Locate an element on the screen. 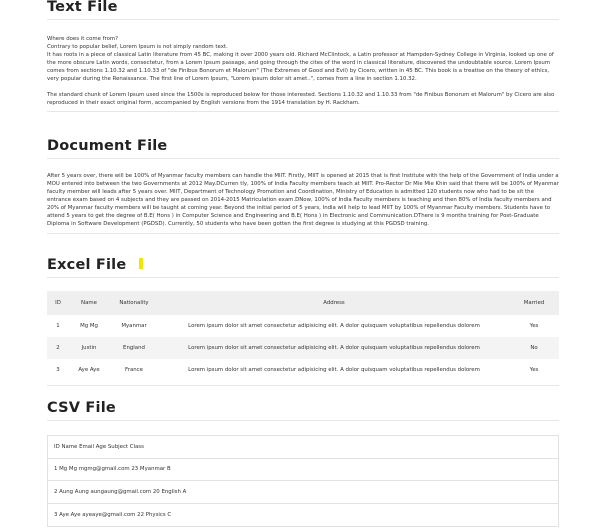  csv-line: 1 Mg Mg mgmg@gmail.com 23 Myanmar B is located at coordinates (303, 470).